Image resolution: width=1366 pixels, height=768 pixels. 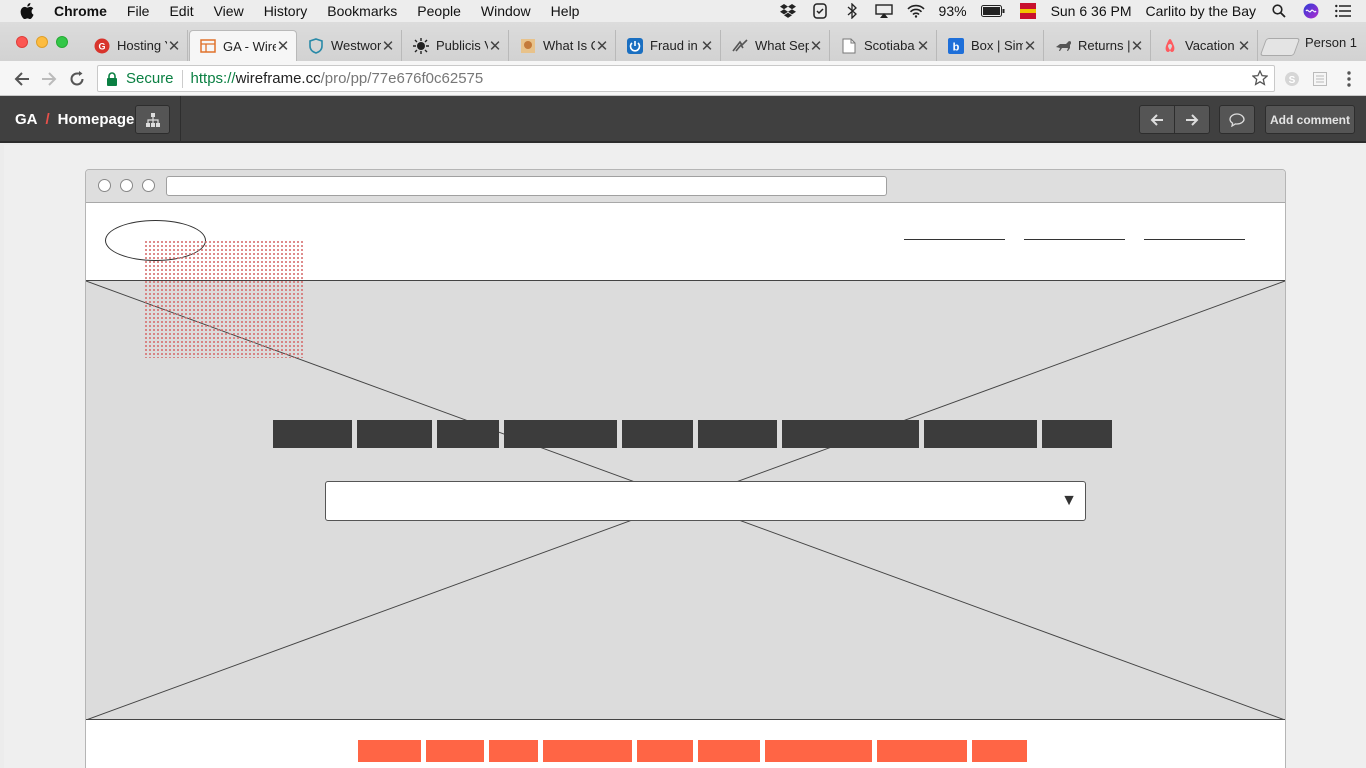 I want to click on minimize-window-icon, so click(x=42, y=42).